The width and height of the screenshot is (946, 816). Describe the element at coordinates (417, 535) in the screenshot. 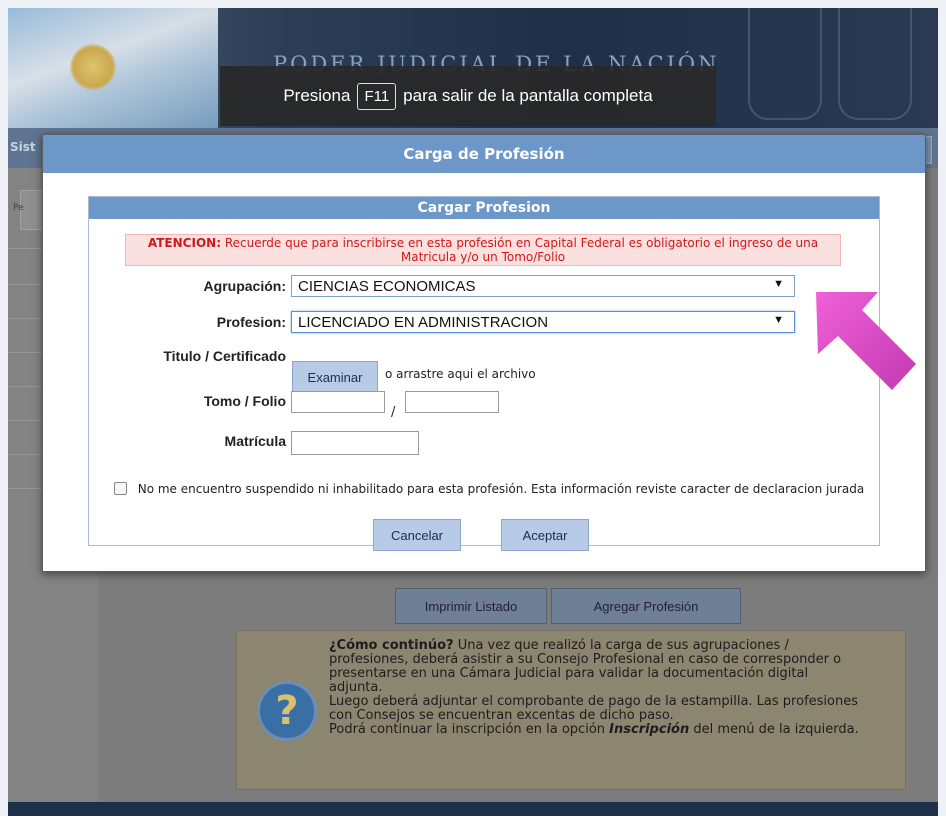

I see `cancel-button: Cancelar` at that location.